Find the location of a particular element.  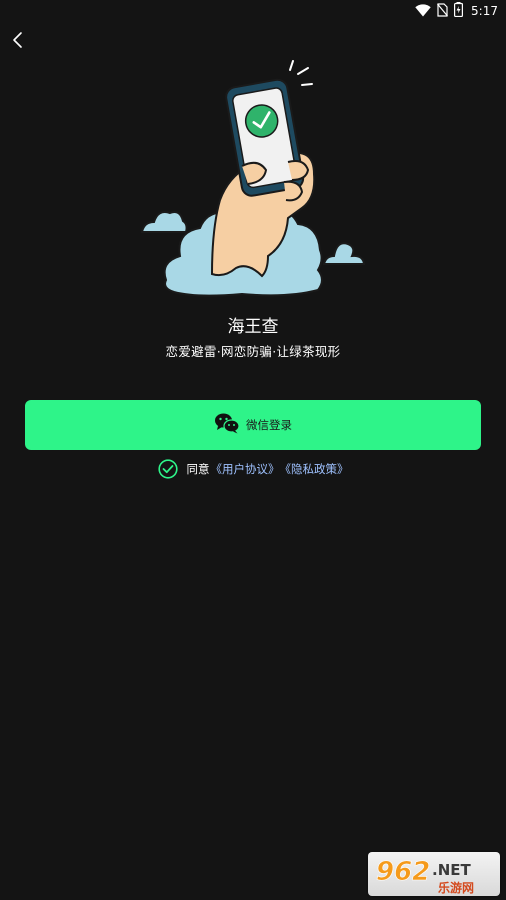

status-icons: 5:17 is located at coordinates (456, 11).